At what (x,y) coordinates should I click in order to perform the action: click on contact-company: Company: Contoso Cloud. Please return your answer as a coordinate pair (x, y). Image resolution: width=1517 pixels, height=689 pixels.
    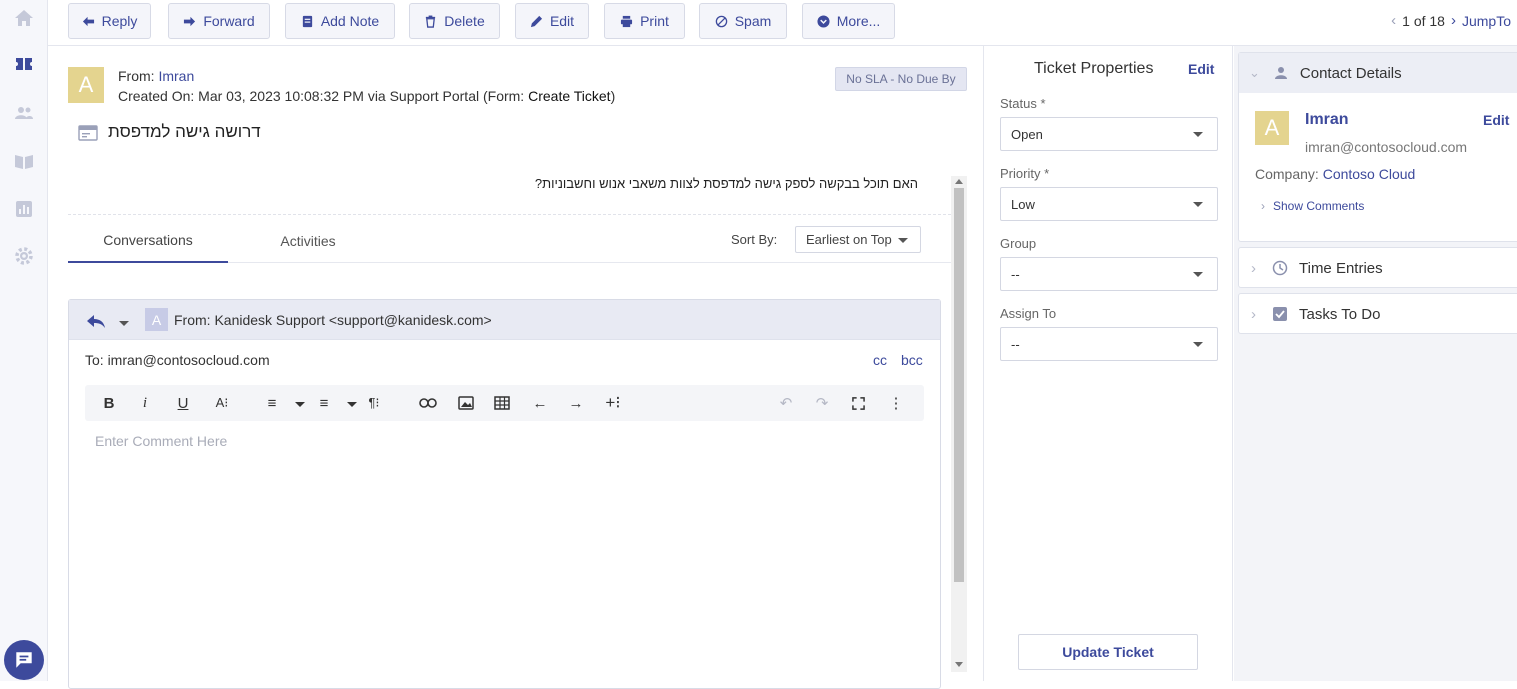
    Looking at the image, I should click on (1335, 174).